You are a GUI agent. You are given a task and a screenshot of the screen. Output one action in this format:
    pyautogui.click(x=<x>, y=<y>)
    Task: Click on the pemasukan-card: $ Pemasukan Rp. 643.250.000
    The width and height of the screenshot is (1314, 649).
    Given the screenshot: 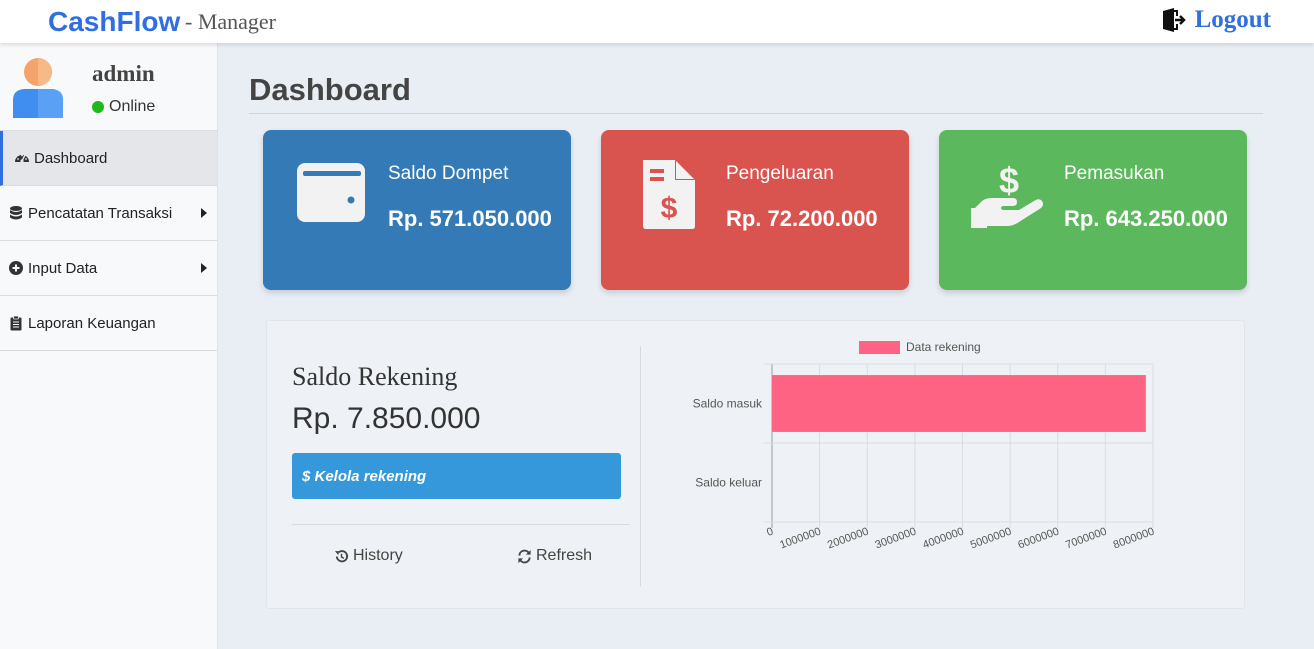 What is the action you would take?
    pyautogui.click(x=1093, y=210)
    